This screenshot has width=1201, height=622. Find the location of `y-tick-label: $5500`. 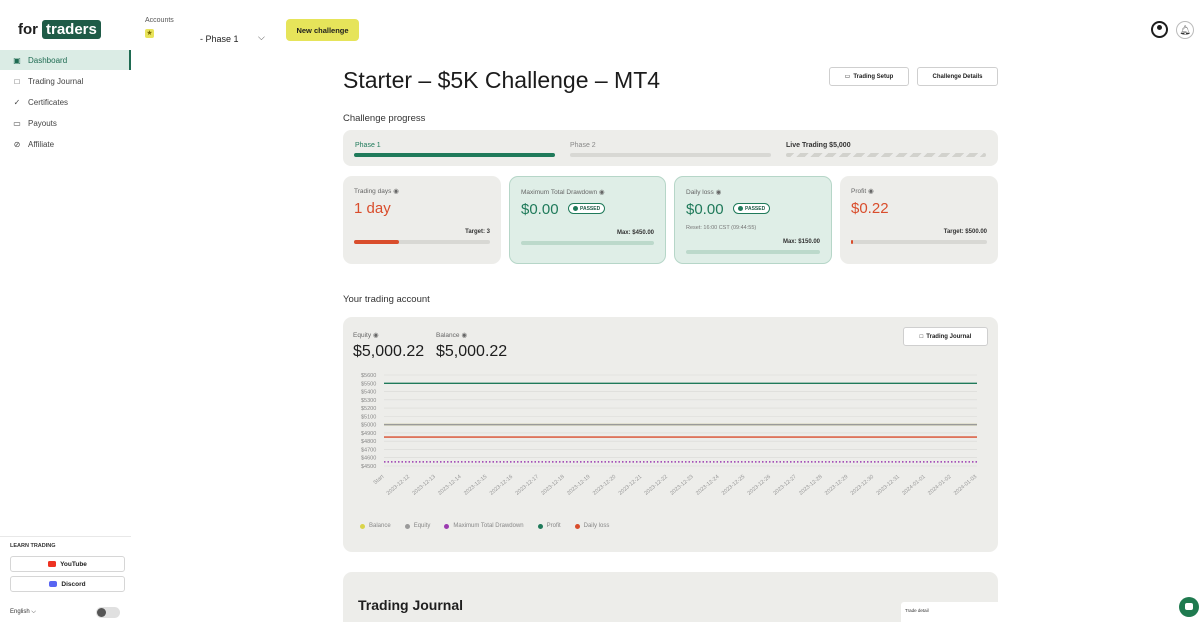

y-tick-label: $5500 is located at coordinates (368, 384).